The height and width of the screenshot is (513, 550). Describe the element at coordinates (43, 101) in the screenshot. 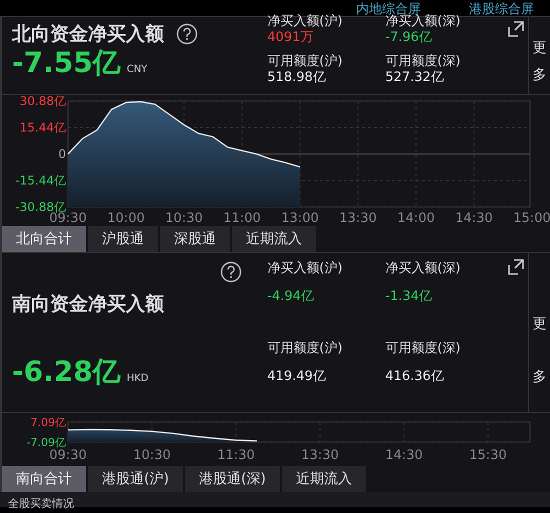

I see `y-axis-label: 30.88亿` at that location.